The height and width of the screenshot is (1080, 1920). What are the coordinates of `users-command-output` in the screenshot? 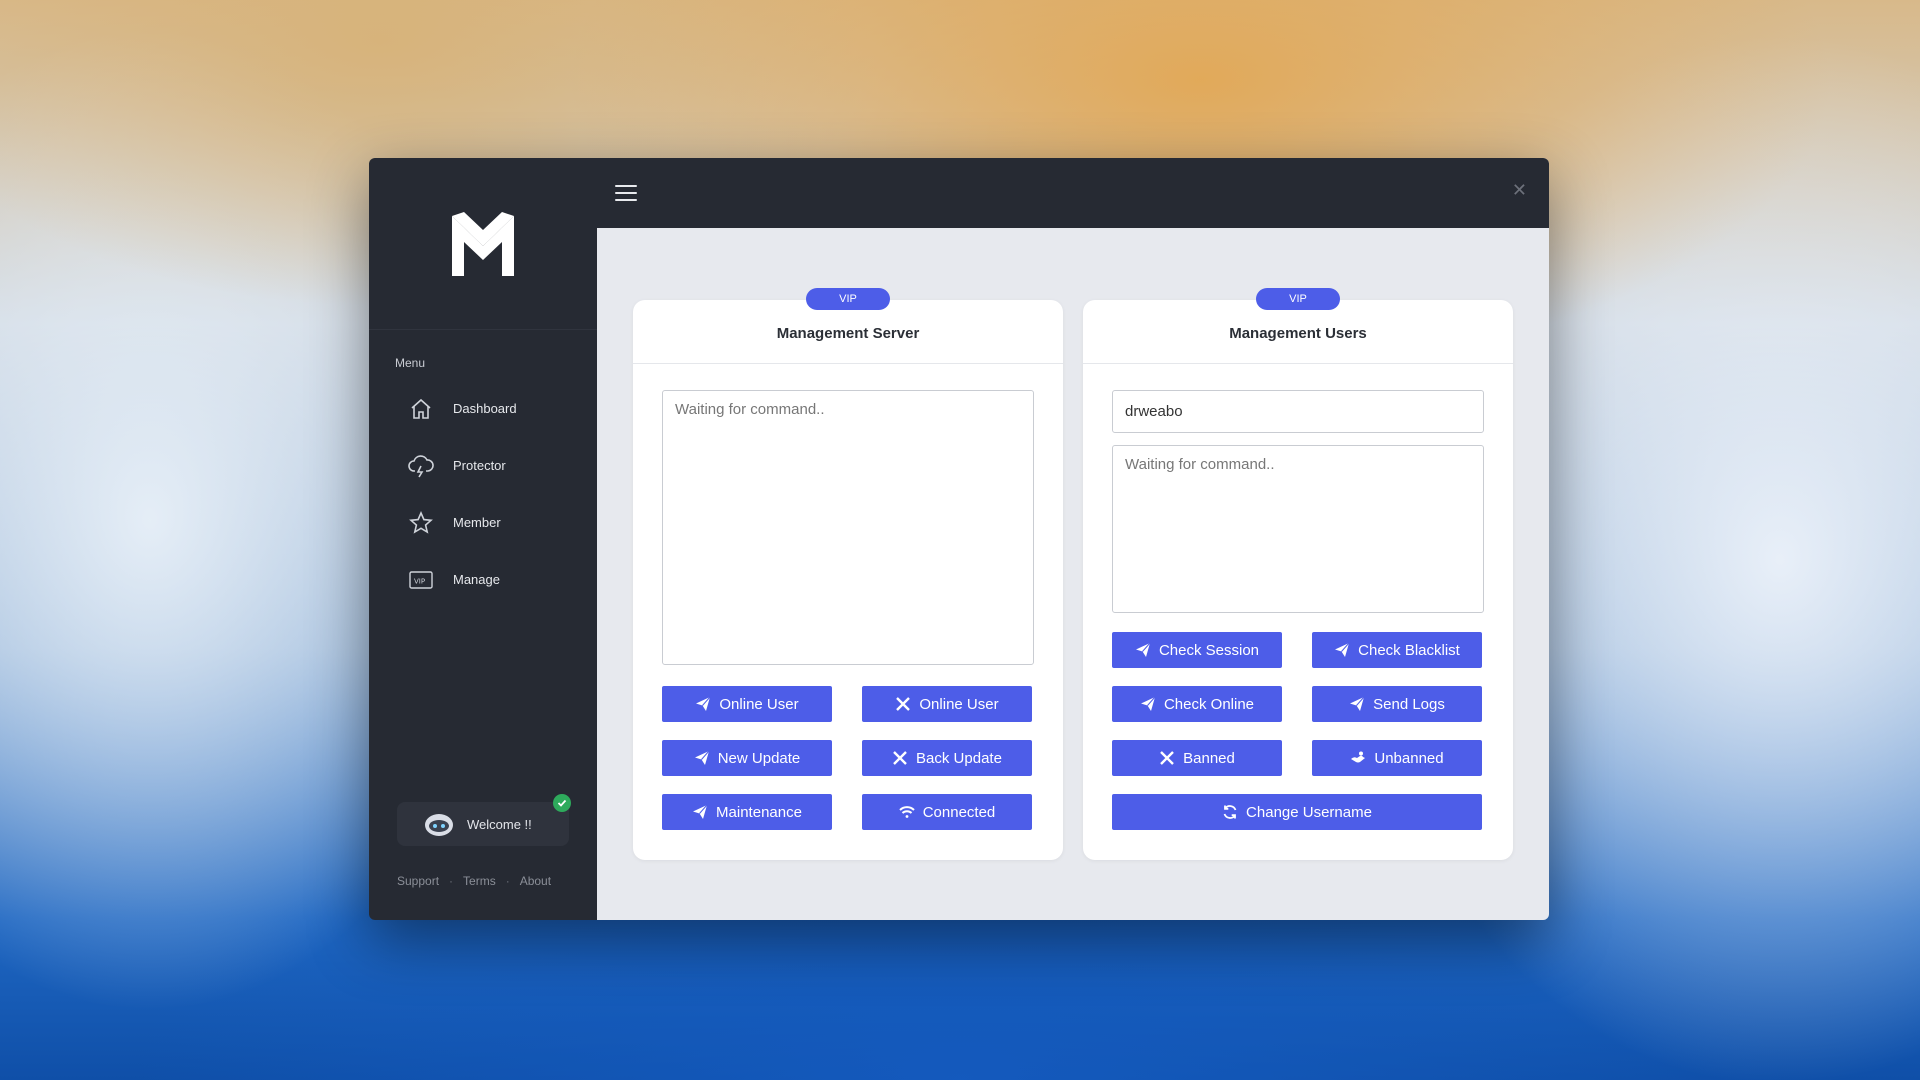 It's located at (1298, 529).